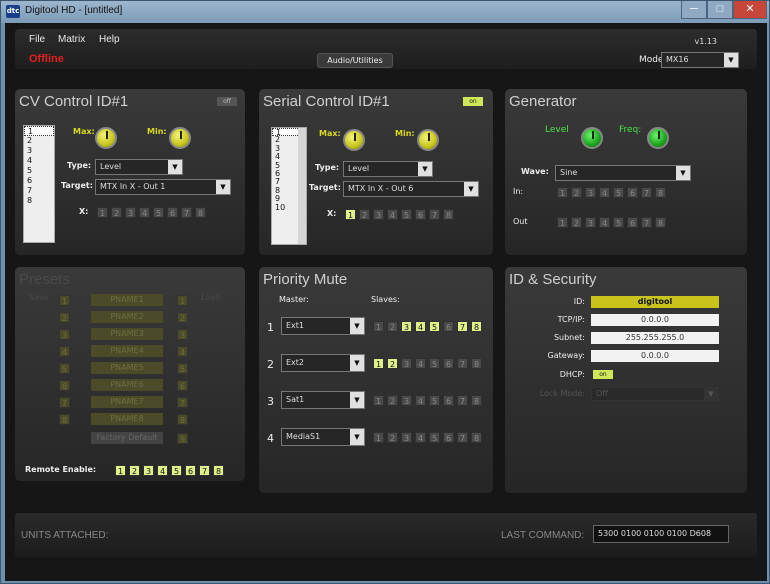 This screenshot has width=770, height=584. I want to click on preset-load-button: 4, so click(182, 351).